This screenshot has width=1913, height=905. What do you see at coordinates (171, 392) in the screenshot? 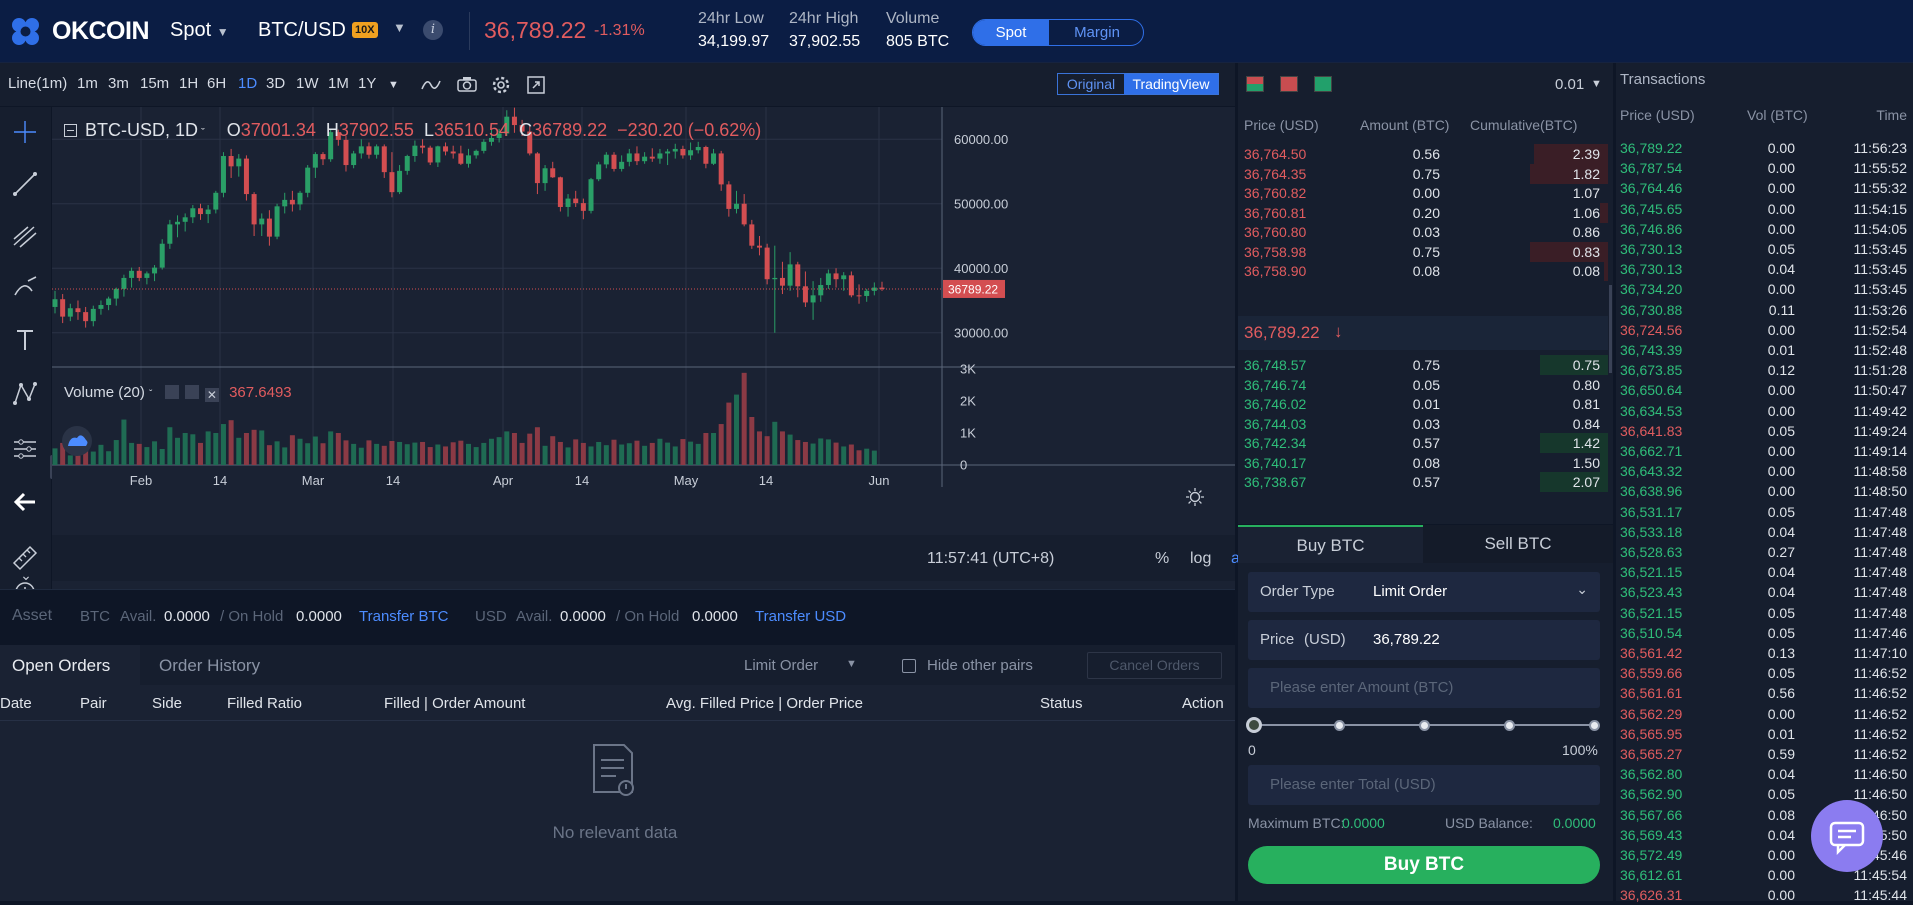
I see `eye-icon` at bounding box center [171, 392].